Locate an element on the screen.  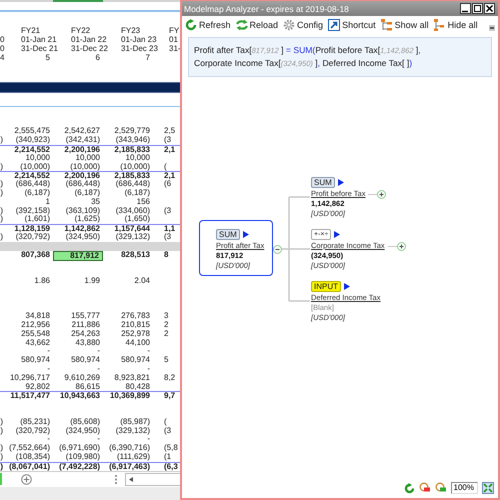
table-cell: (6,3 is located at coordinates (171, 466).